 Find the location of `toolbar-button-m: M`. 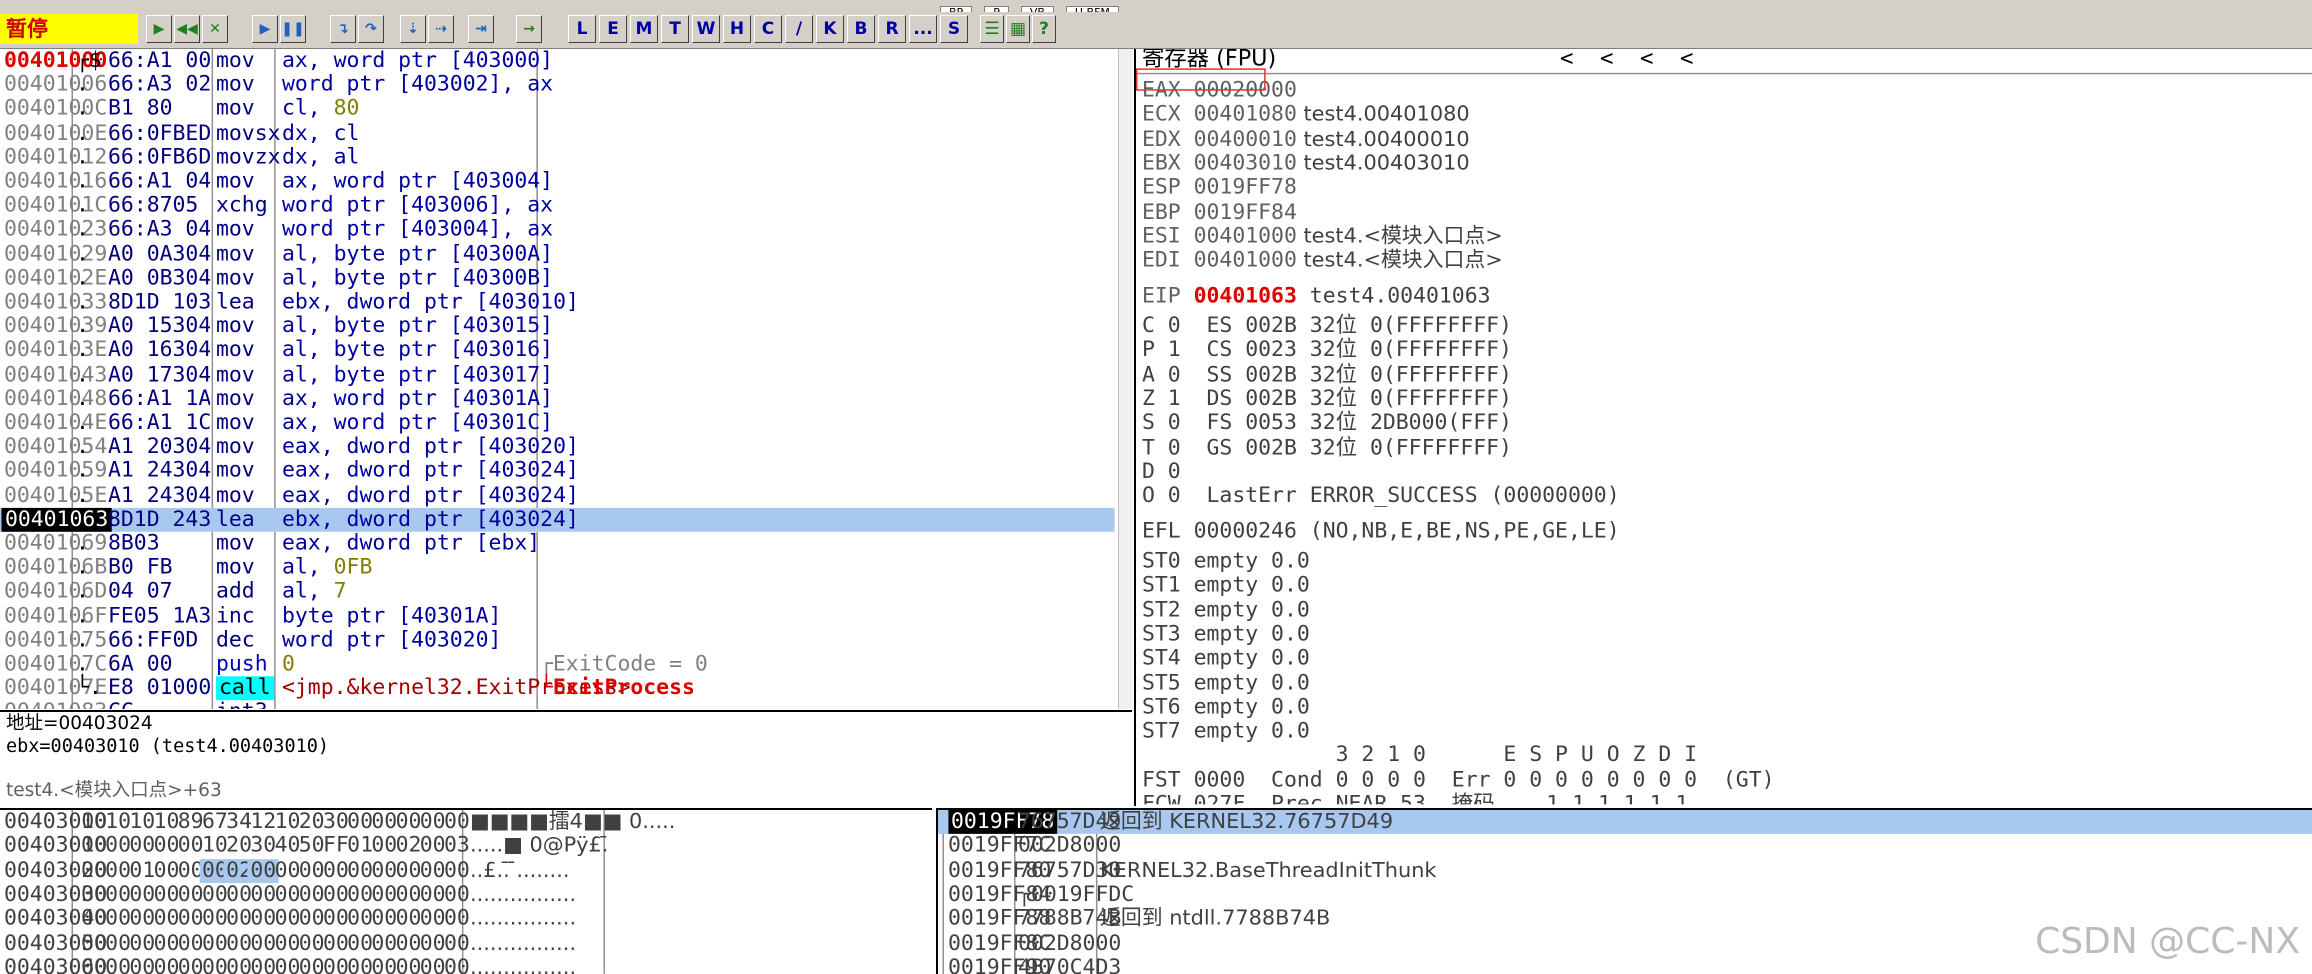

toolbar-button-m: M is located at coordinates (644, 29).